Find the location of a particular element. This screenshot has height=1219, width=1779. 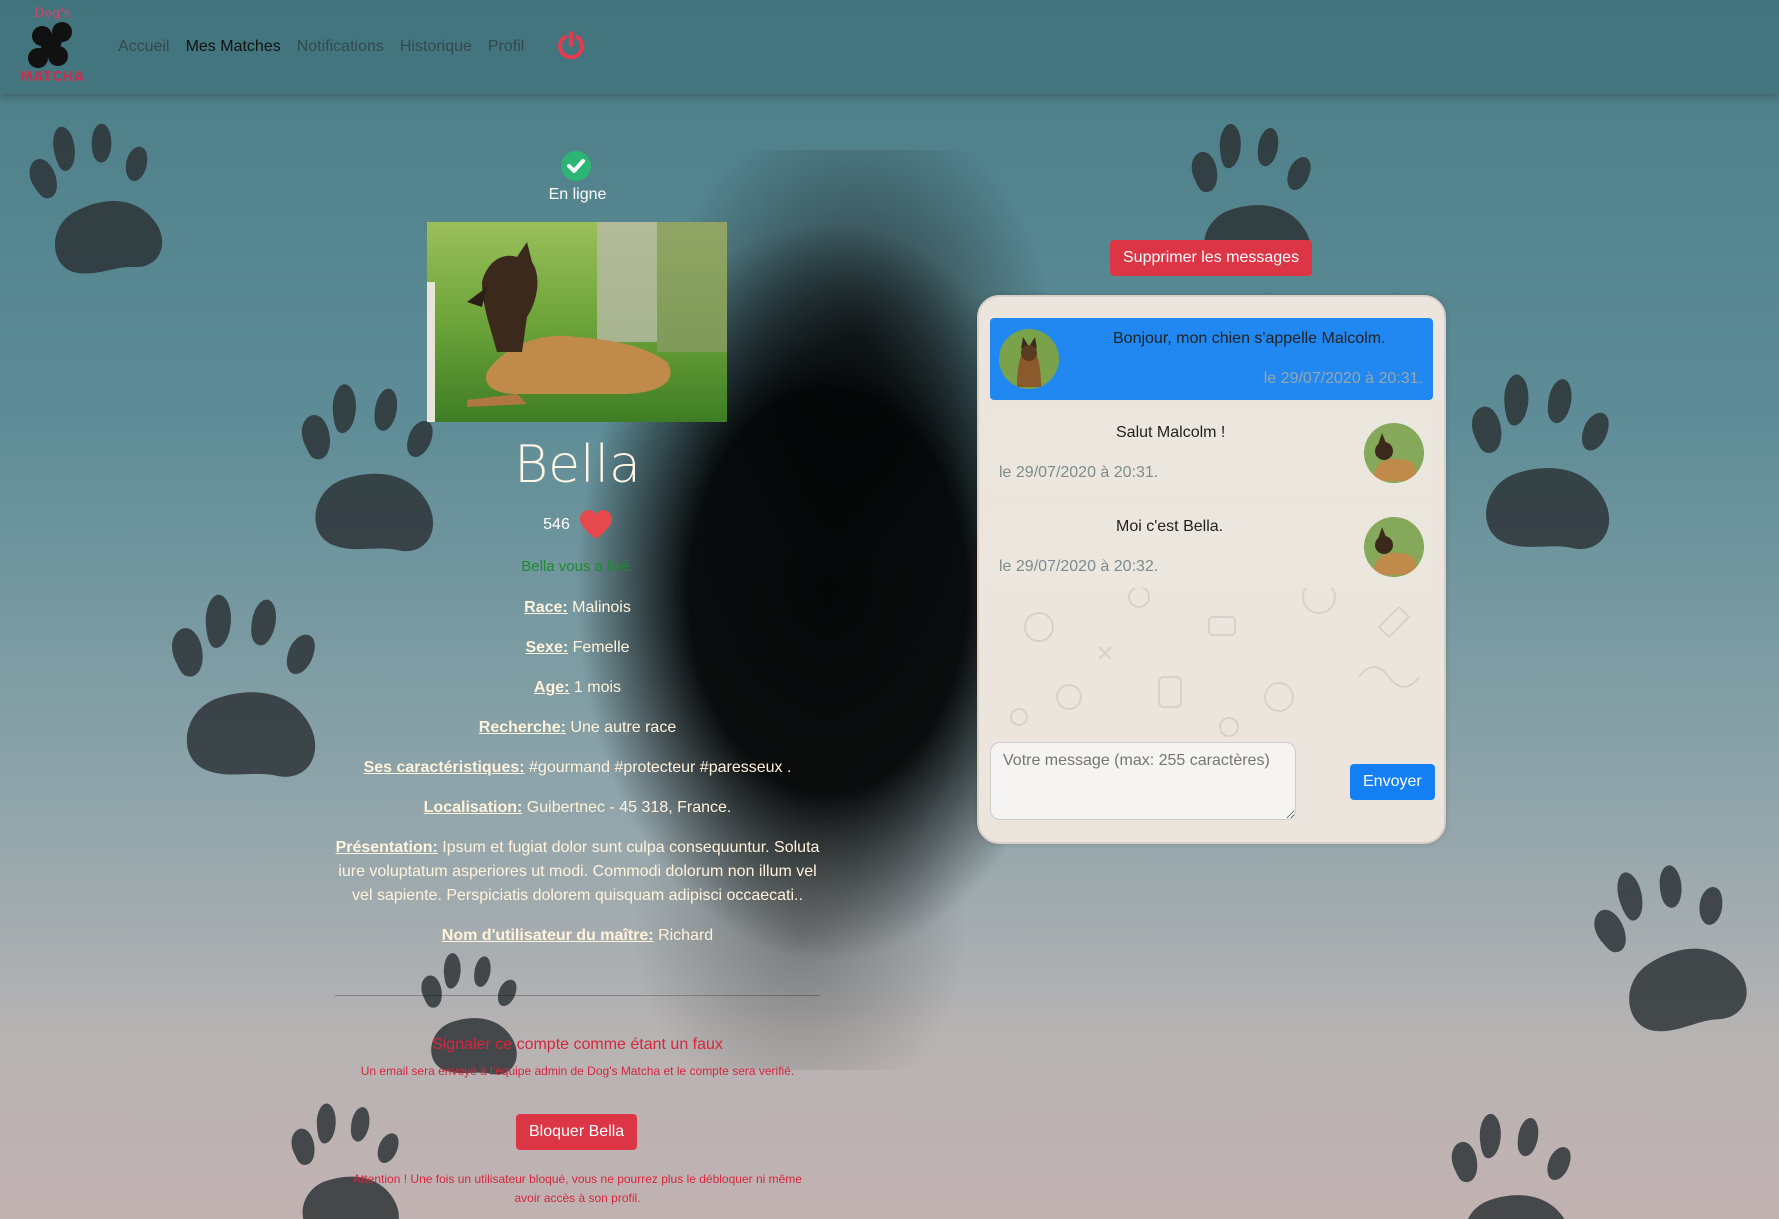

report-fake-account-link: Signaler ce compte comme étant un faux is located at coordinates (577, 1045).